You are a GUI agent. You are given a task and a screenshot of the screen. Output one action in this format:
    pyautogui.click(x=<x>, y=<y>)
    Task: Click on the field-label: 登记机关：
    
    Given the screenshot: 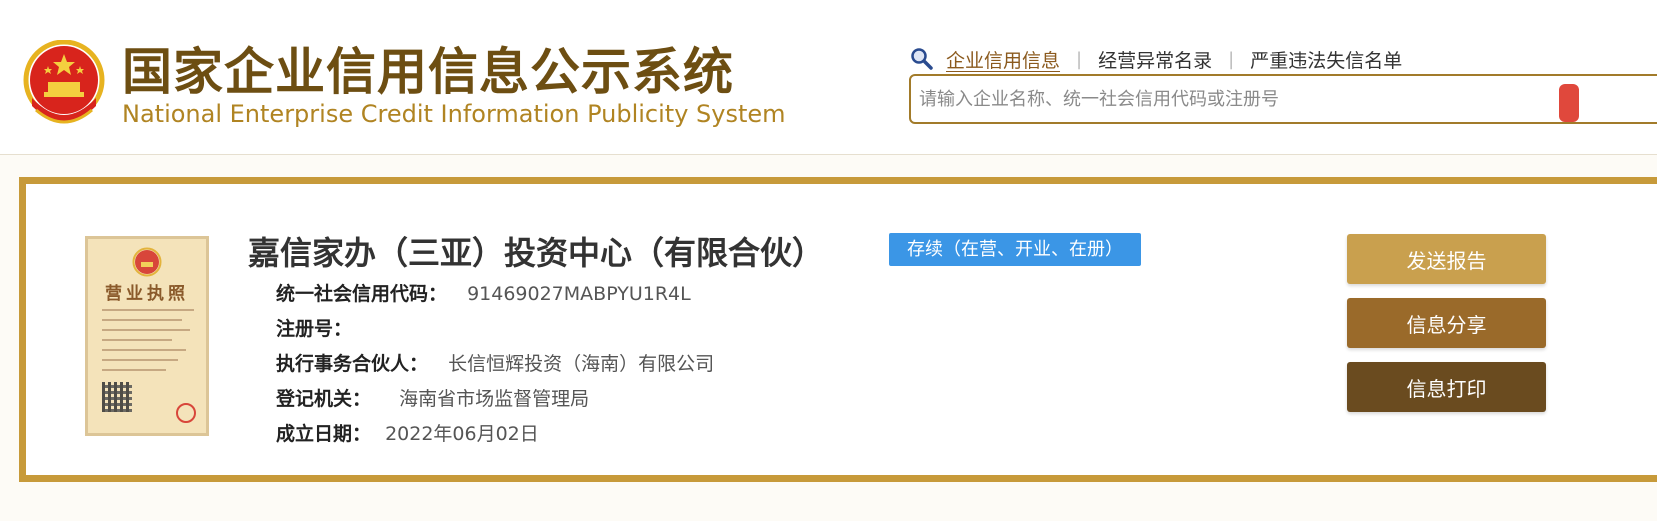 What is the action you would take?
    pyautogui.click(x=324, y=399)
    